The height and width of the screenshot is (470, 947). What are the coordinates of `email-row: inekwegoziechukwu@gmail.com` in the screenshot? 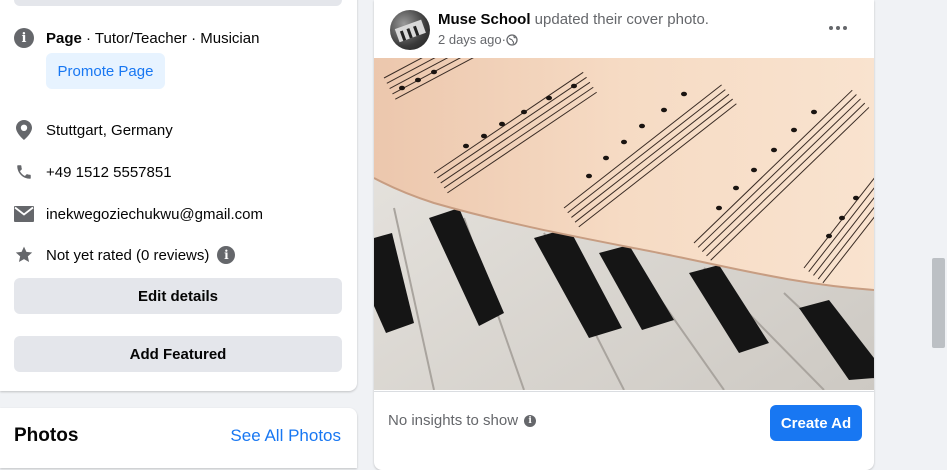 It's located at (138, 214).